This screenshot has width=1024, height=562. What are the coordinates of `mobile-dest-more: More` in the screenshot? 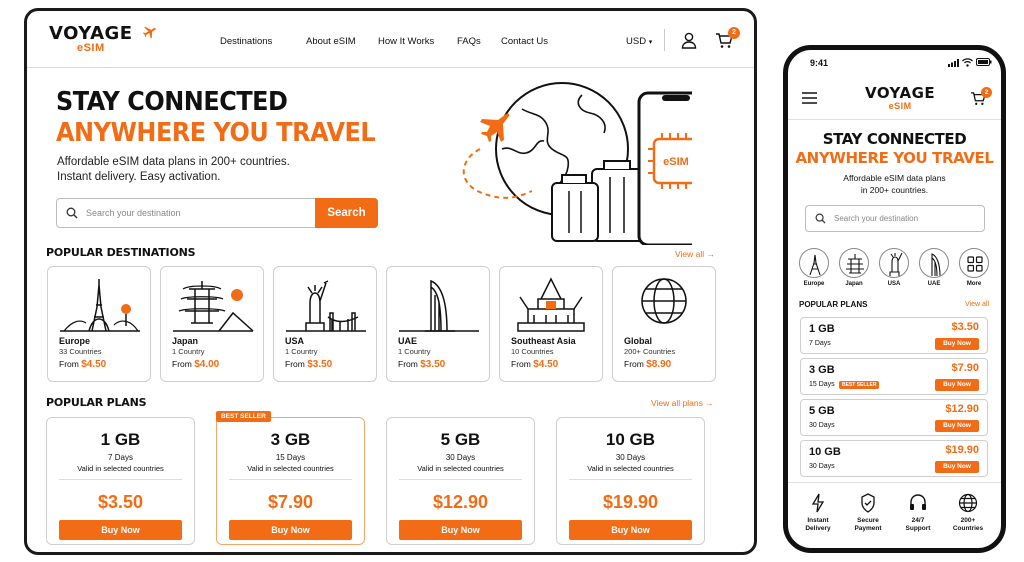 It's located at (974, 267).